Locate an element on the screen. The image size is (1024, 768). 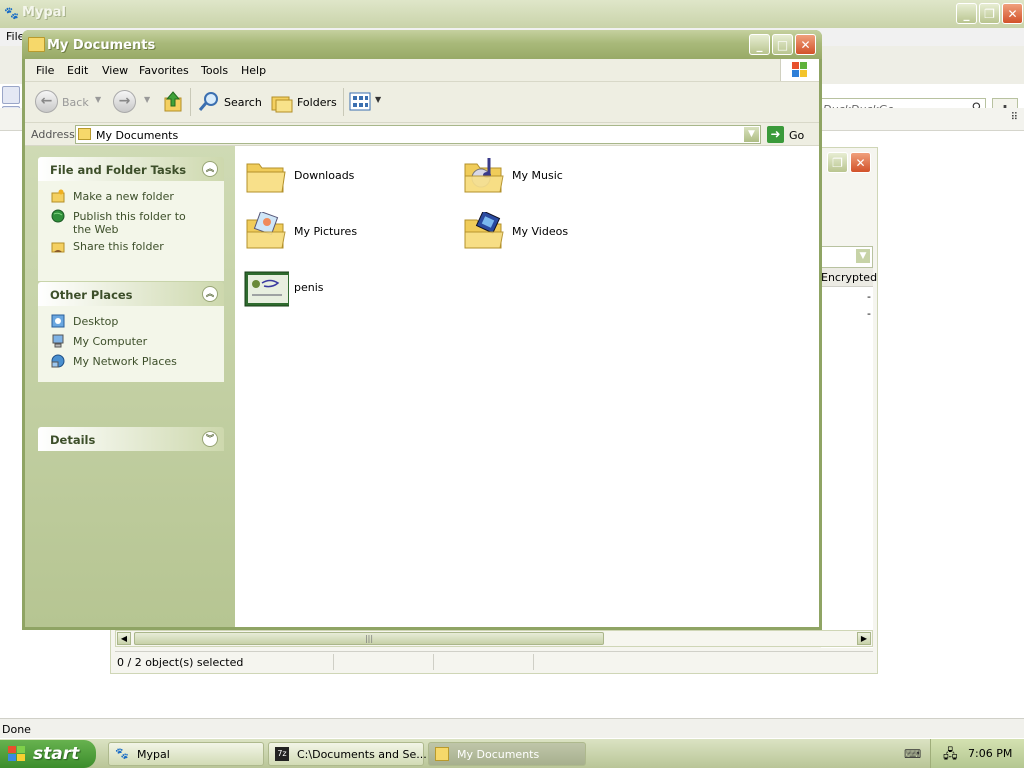
browser-minimize-button: _ is located at coordinates (966, 13).